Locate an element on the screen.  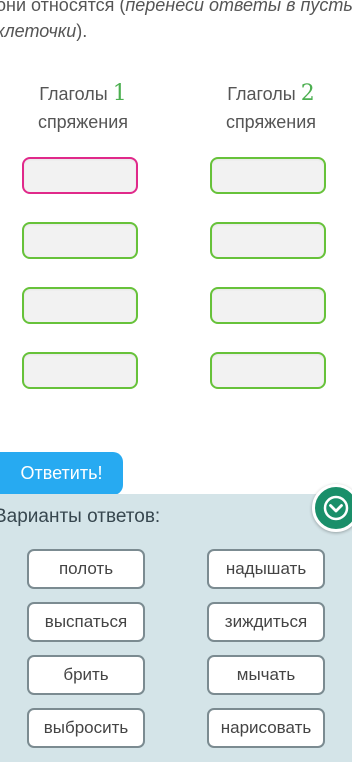
variants-title: Варианты ответов: is located at coordinates (80, 516).